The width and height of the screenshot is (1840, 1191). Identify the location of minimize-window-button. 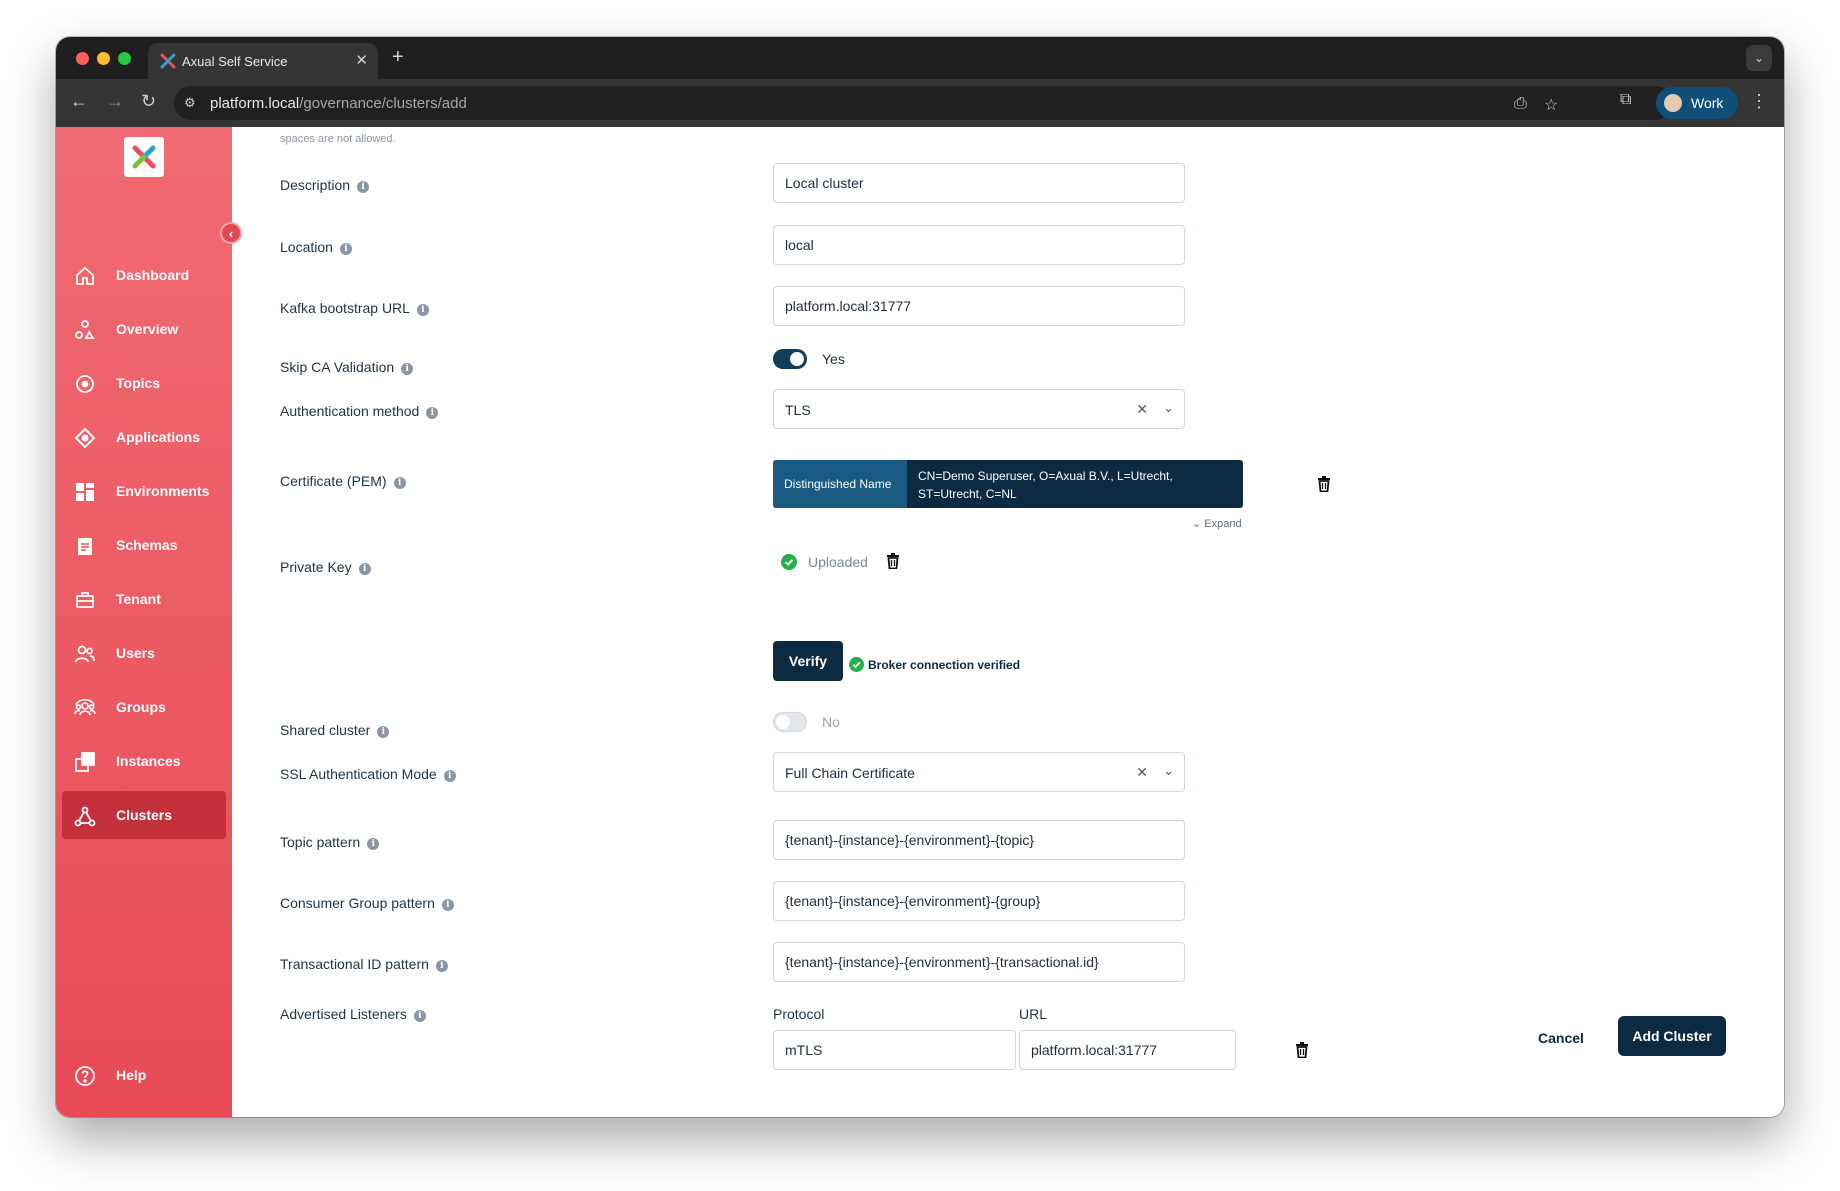
(103, 58).